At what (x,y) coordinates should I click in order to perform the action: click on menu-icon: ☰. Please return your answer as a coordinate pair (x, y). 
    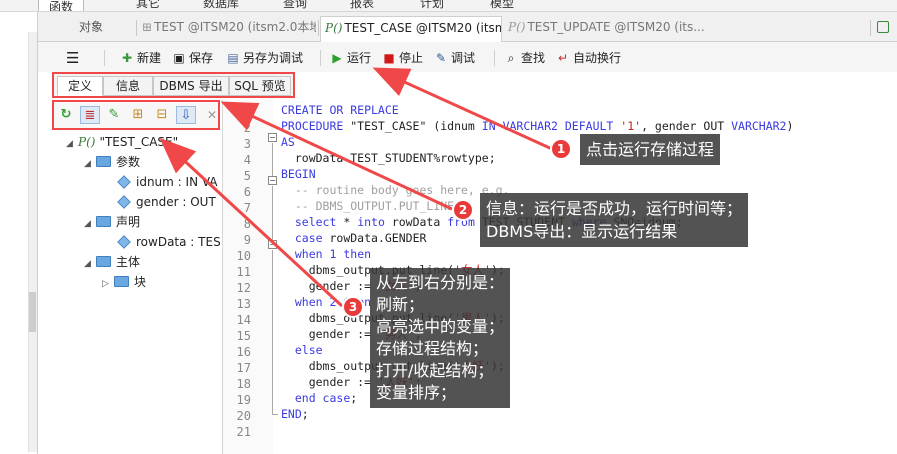
    Looking at the image, I should click on (72, 58).